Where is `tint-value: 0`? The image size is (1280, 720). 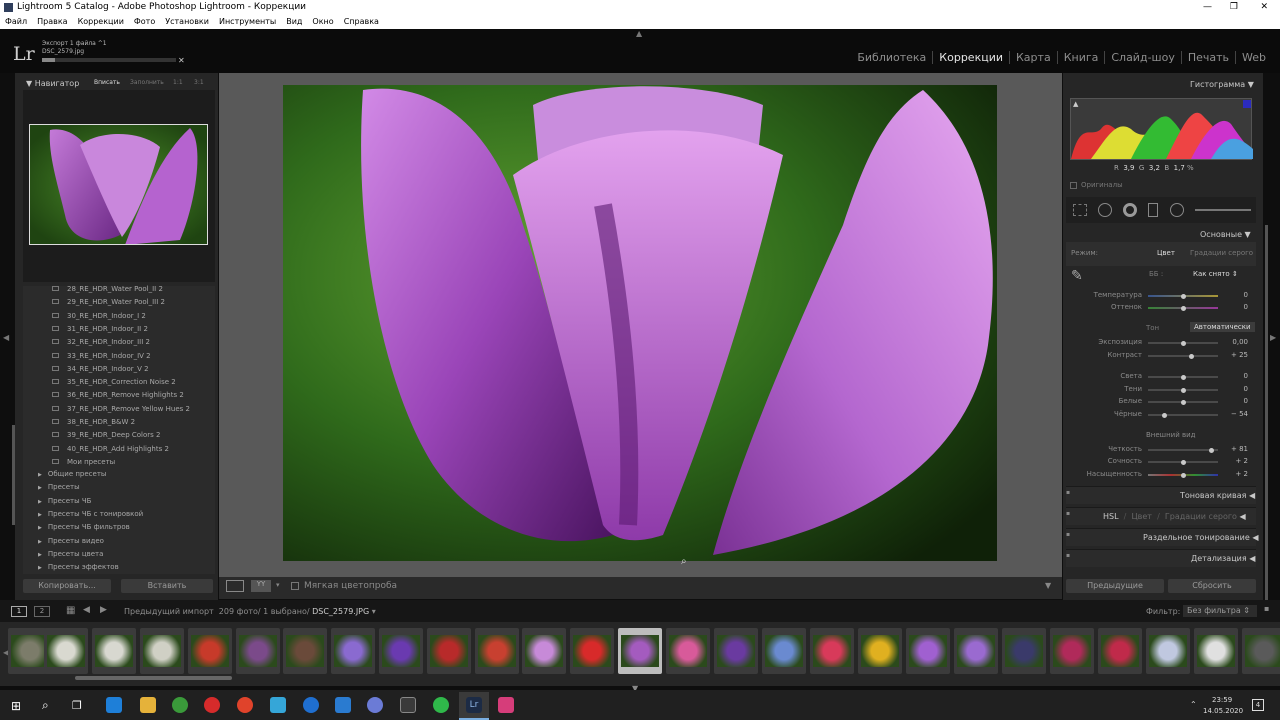
tint-value: 0 is located at coordinates (1235, 307).